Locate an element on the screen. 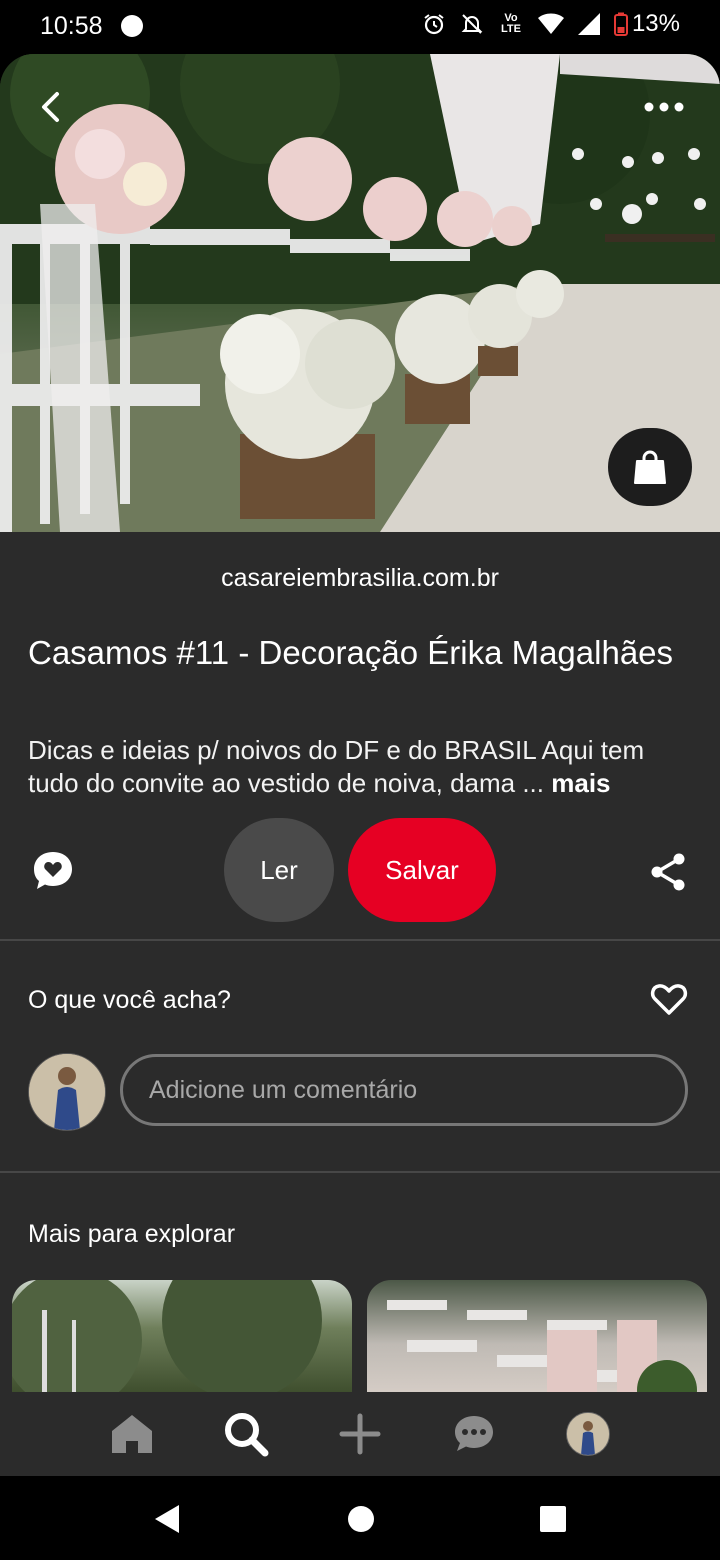 The image size is (720, 1560). comments-heading: O que você acha? is located at coordinates (129, 1000).